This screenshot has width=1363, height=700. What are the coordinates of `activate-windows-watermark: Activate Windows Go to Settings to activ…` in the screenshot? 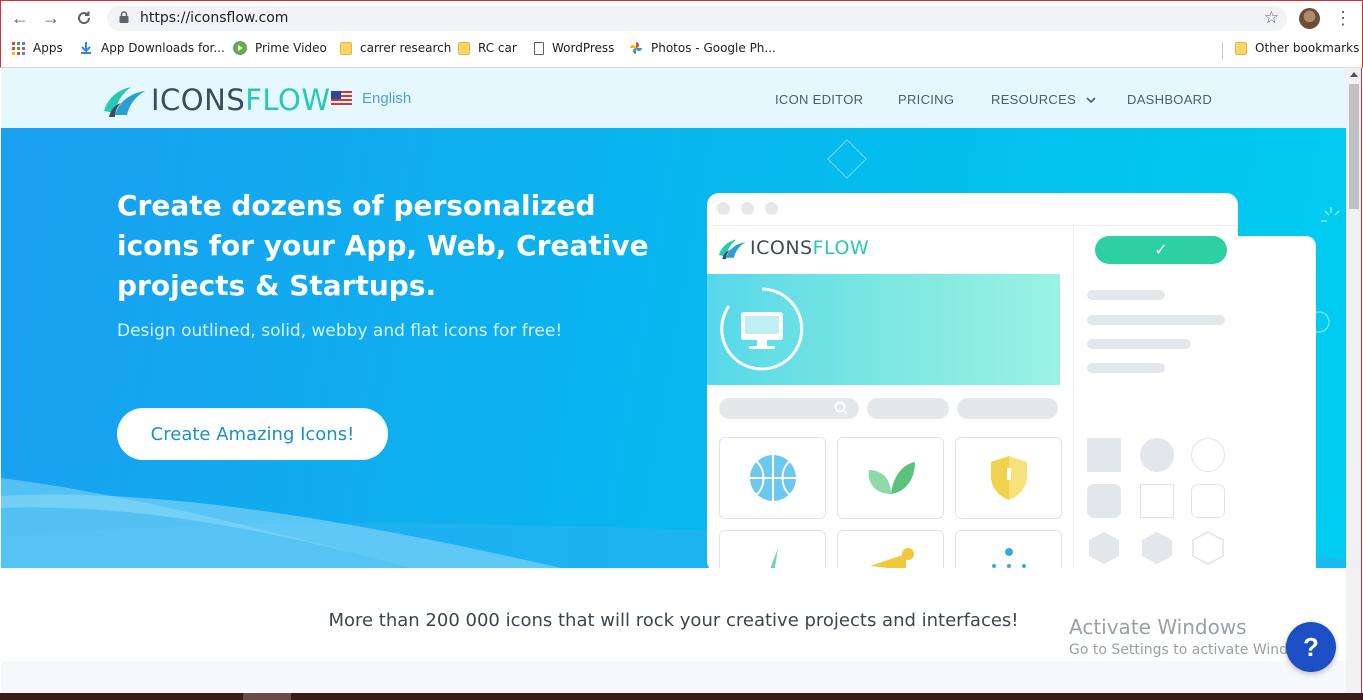 It's located at (1194, 636).